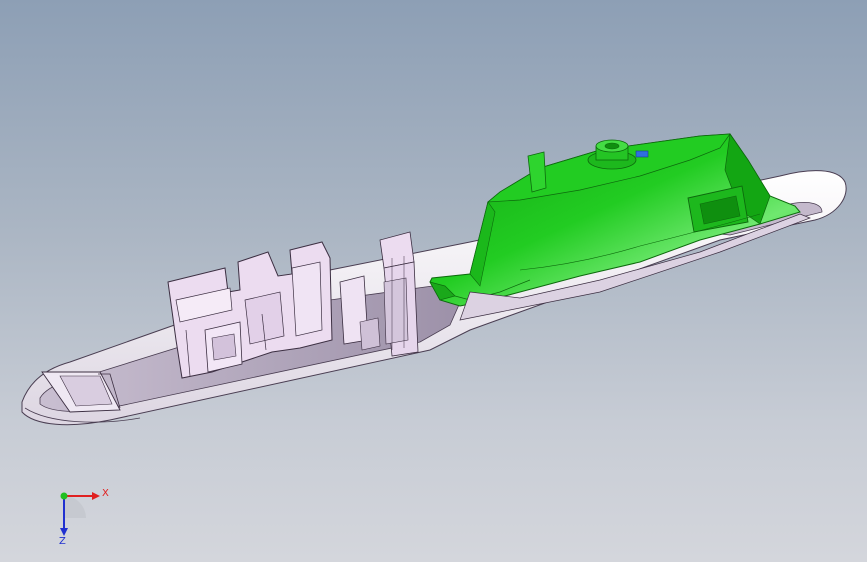 This screenshot has height=562, width=867. What do you see at coordinates (105, 493) in the screenshot?
I see `x-axis-label: X` at bounding box center [105, 493].